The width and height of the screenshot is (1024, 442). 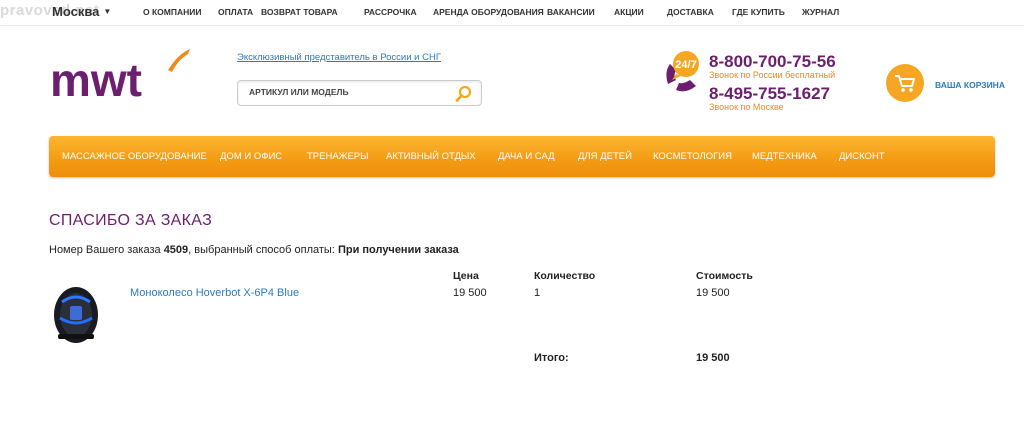 I want to click on nav-item-active-rest: АКТИВНЫЙ ОТДЫХ, so click(x=431, y=156).